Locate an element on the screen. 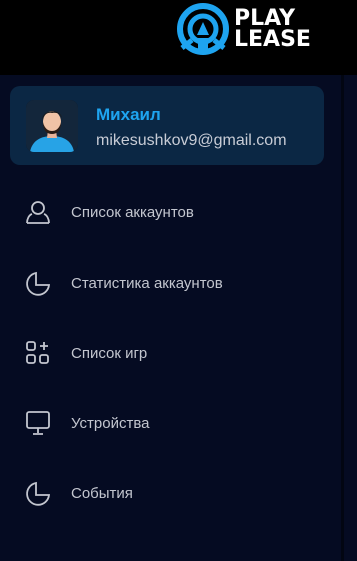 The height and width of the screenshot is (561, 357). user-avatar is located at coordinates (52, 126).